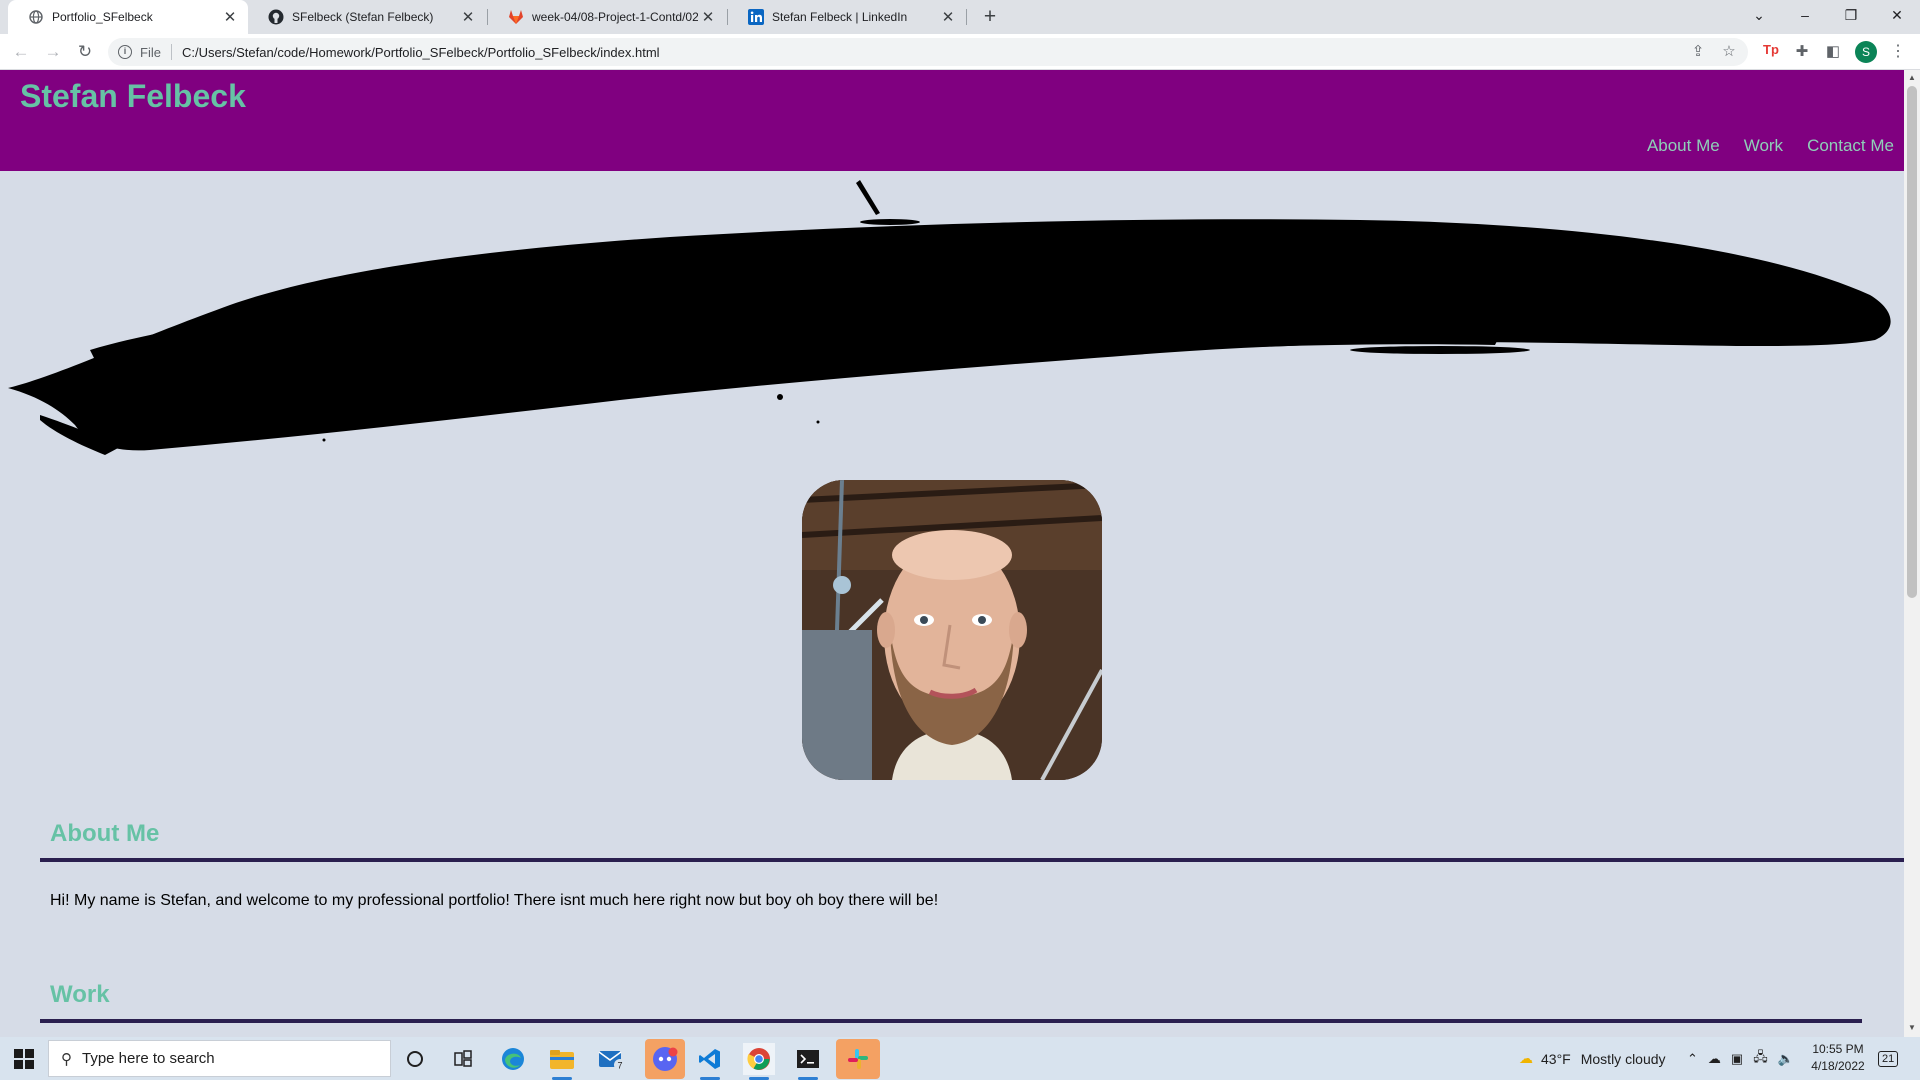 The width and height of the screenshot is (1920, 1080). Describe the element at coordinates (53, 52) in the screenshot. I see `forward-arrow-icon: →` at that location.